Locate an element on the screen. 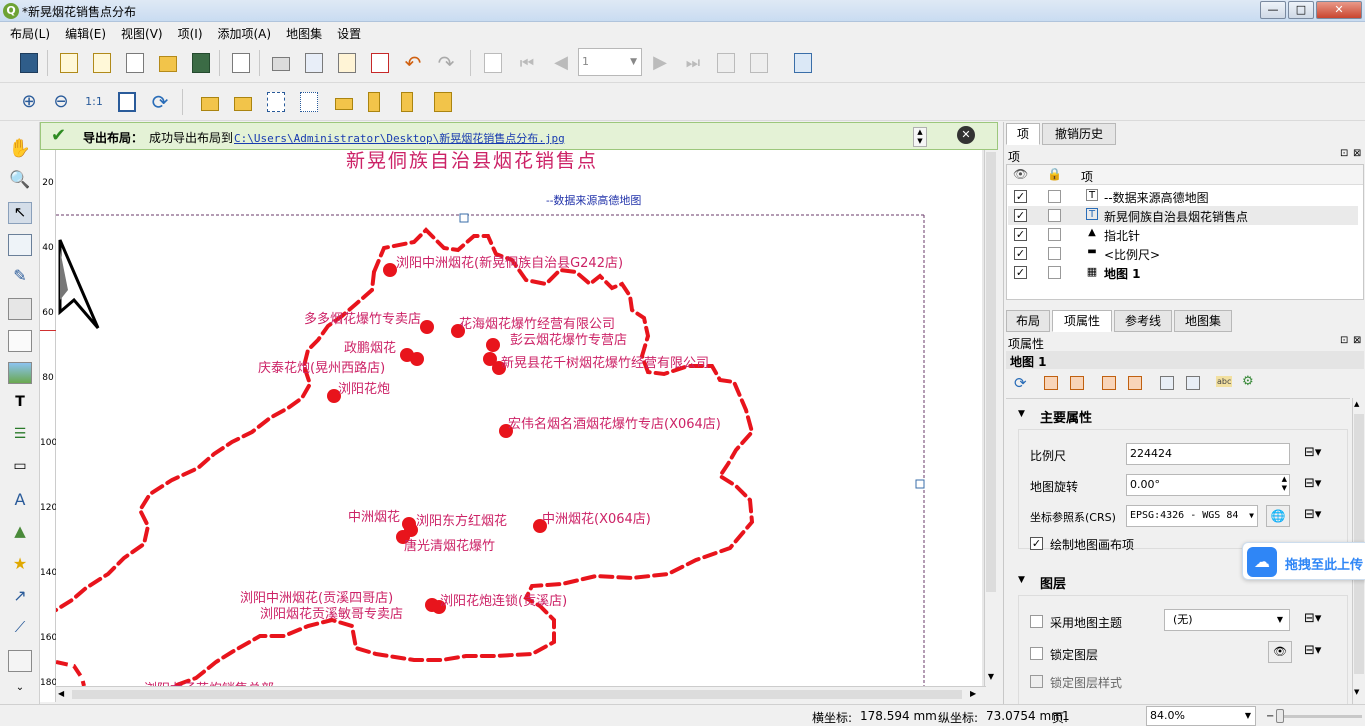 The image size is (1365, 726). tab-layout: 布局 is located at coordinates (1028, 321).